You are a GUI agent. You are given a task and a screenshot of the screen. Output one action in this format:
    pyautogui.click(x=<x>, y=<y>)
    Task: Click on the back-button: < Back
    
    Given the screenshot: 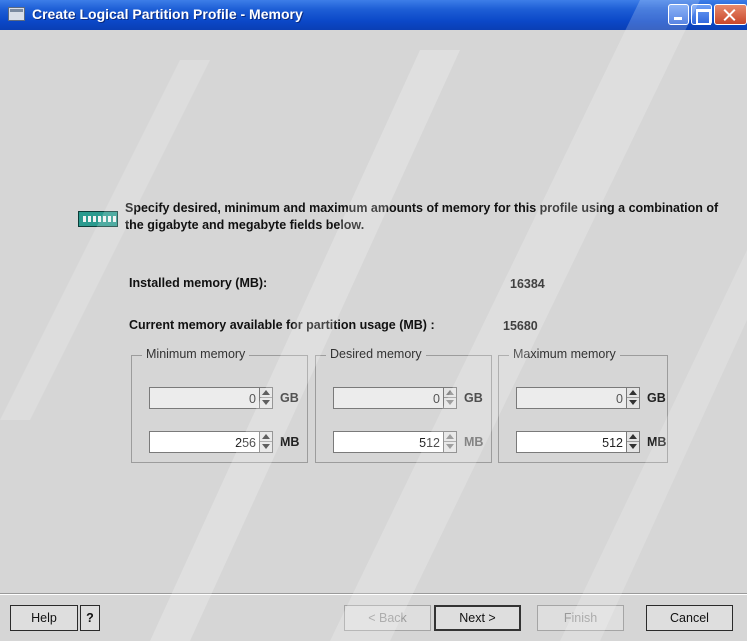 What is the action you would take?
    pyautogui.click(x=387, y=618)
    